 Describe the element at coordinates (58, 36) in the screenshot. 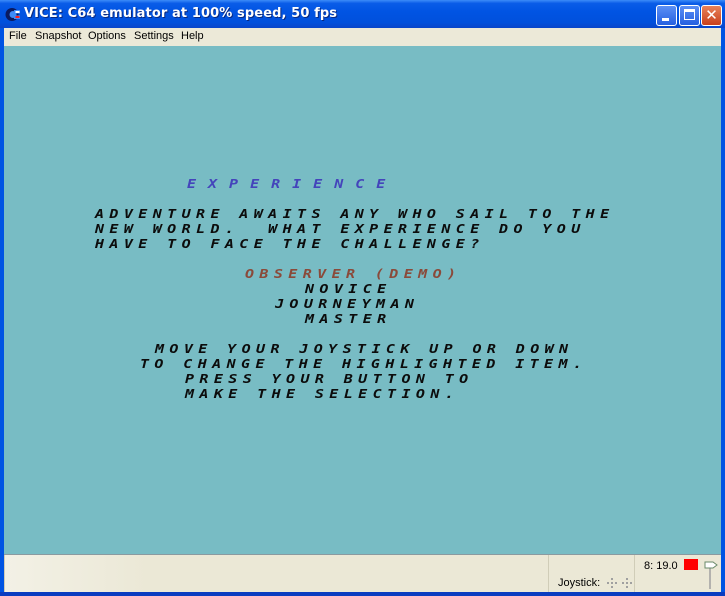

I see `menu-snapshot: Snapshot` at that location.